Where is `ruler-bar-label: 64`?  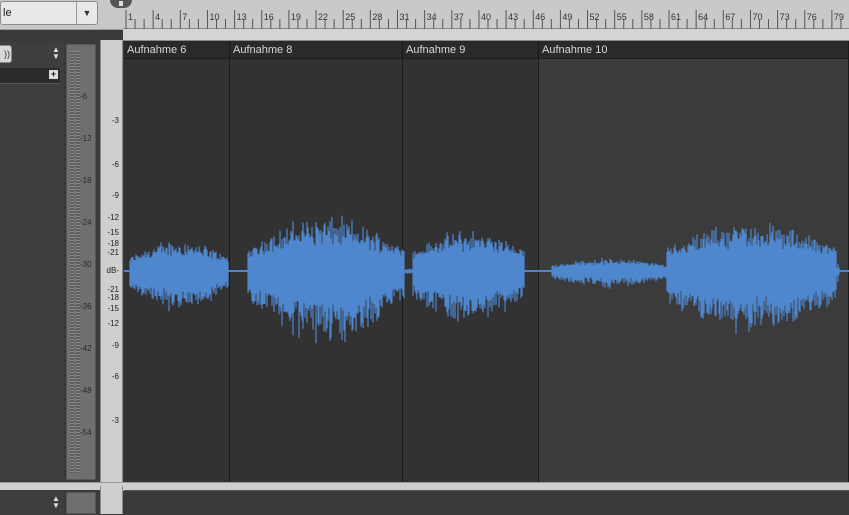 ruler-bar-label: 64 is located at coordinates (703, 17).